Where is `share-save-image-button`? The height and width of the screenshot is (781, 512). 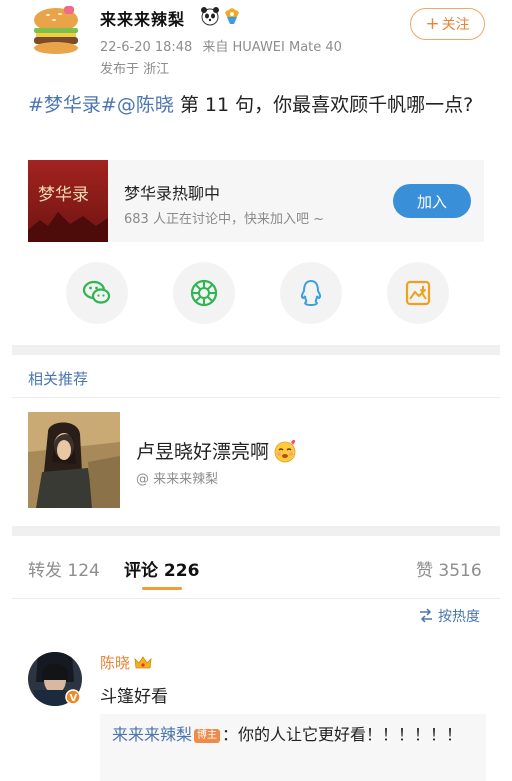 share-save-image-button is located at coordinates (418, 293).